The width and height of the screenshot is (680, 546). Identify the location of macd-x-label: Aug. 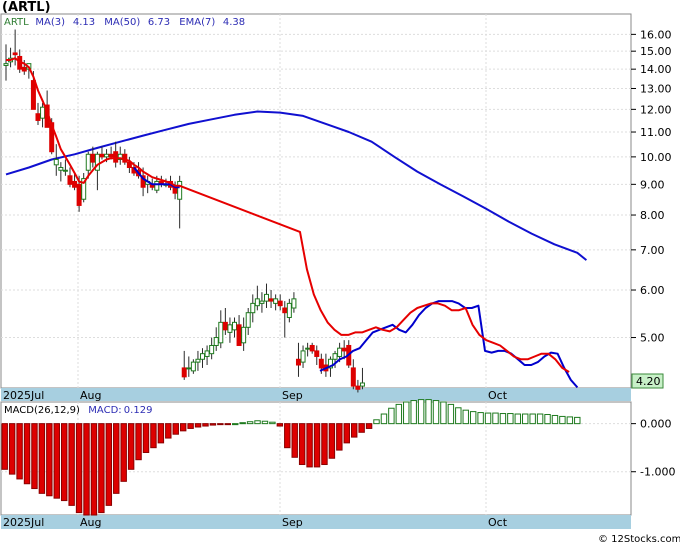
(90, 522).